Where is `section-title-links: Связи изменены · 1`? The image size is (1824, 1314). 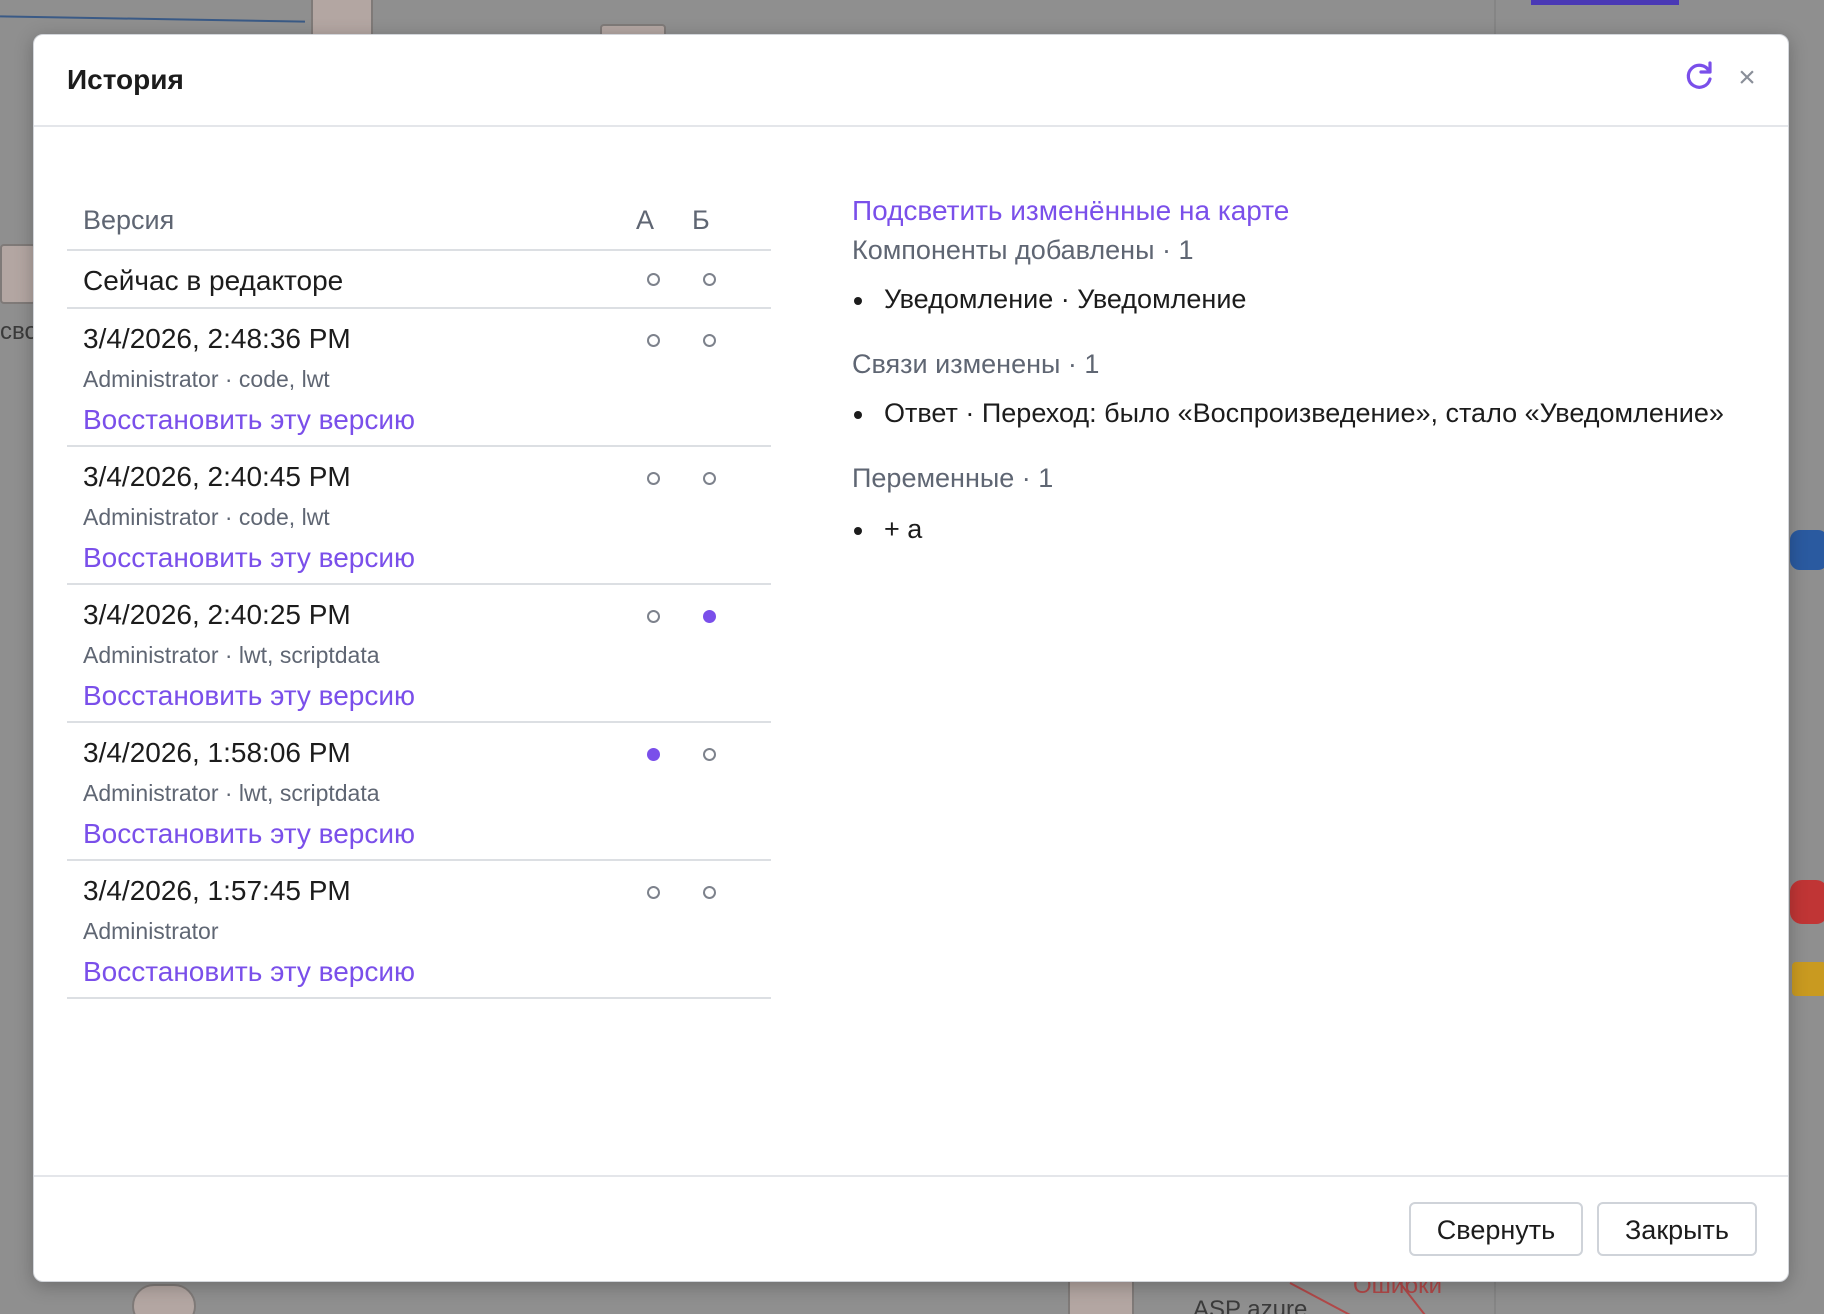
section-title-links: Связи изменены · 1 is located at coordinates (976, 364).